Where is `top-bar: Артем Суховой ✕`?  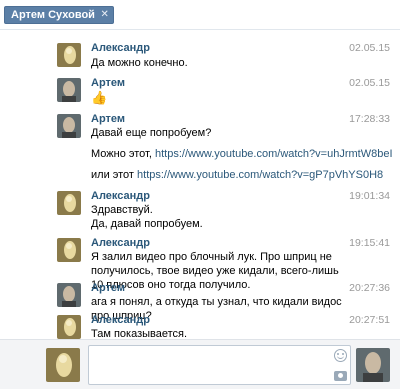 top-bar: Артем Суховой ✕ is located at coordinates (200, 15).